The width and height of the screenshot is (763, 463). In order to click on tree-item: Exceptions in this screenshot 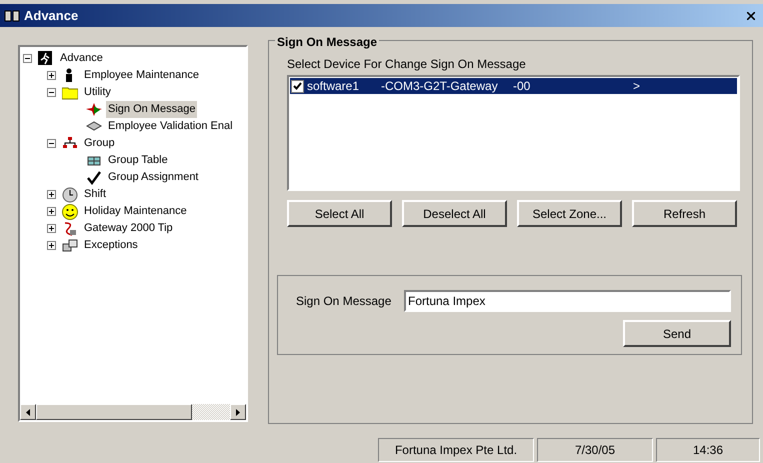, I will do `click(111, 245)`.